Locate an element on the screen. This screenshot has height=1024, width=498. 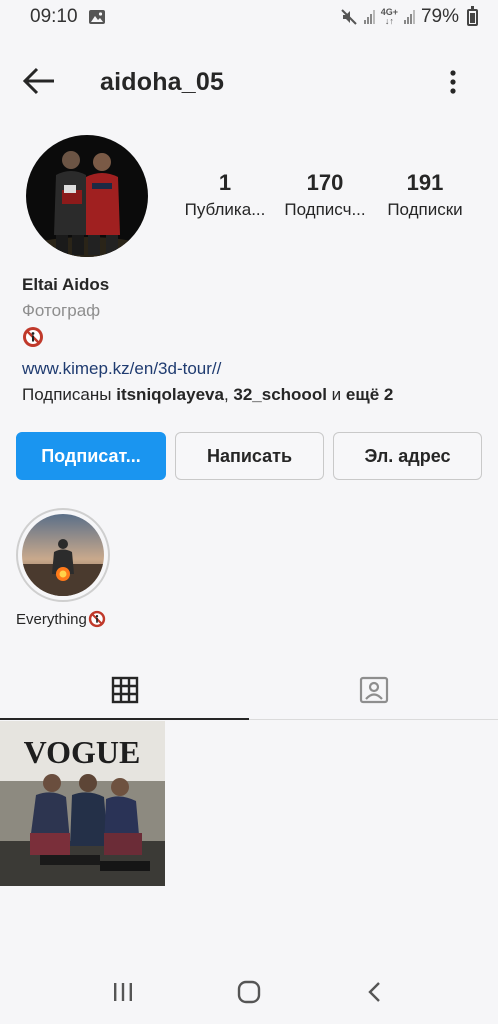
tab-tagged is located at coordinates (373, 689).